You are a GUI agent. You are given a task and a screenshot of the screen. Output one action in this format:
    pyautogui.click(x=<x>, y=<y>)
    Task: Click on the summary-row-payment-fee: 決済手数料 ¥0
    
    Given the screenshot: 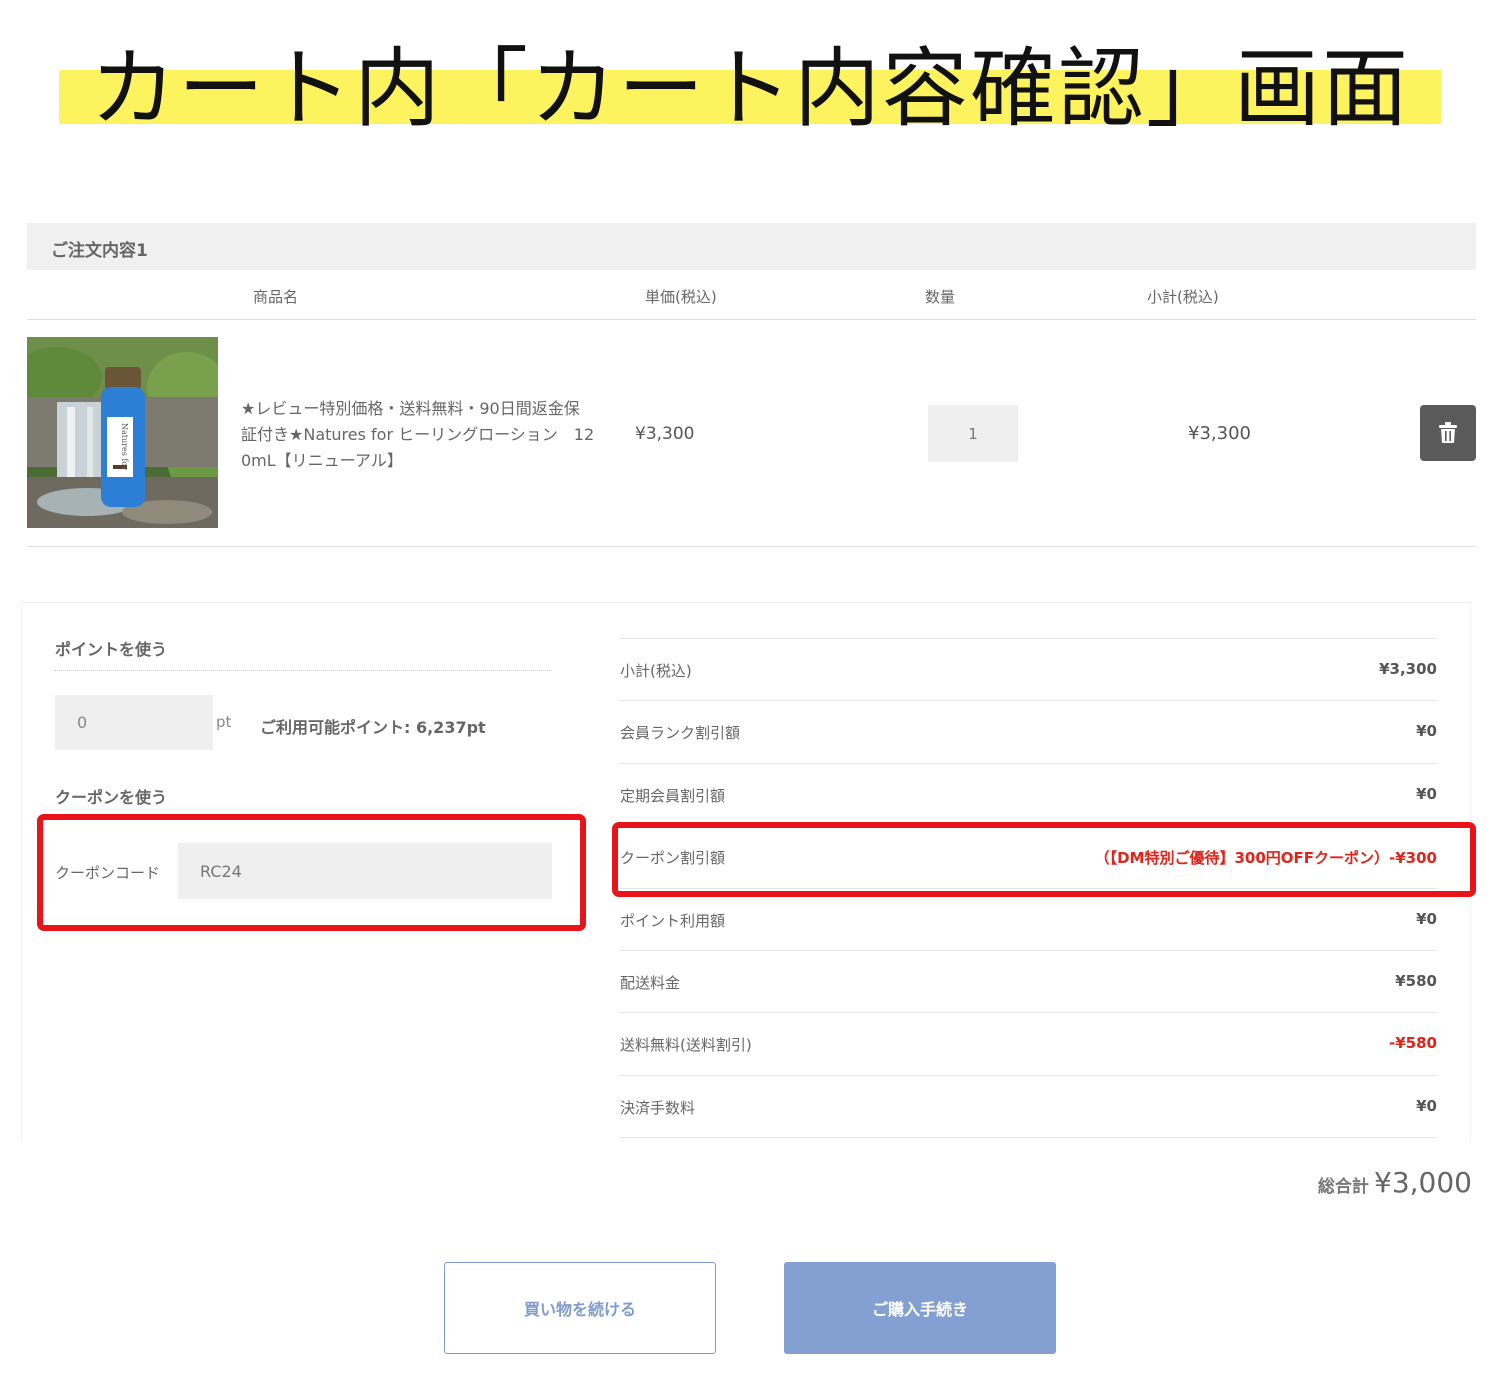 What is the action you would take?
    pyautogui.click(x=1028, y=1106)
    